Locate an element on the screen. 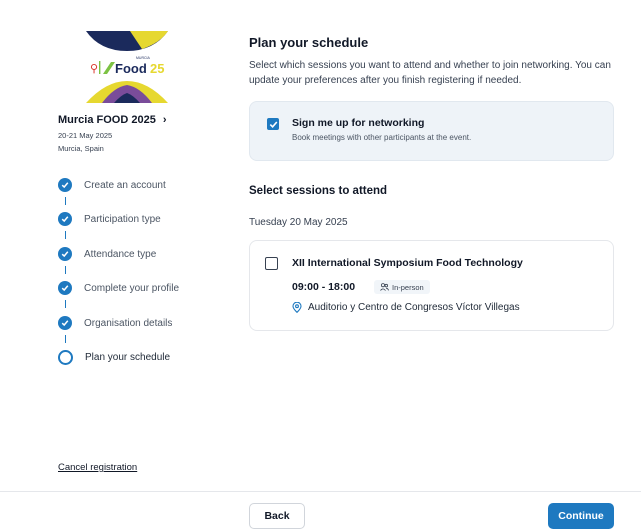 This screenshot has width=641, height=529. step-plan-schedule: Plan your schedule is located at coordinates (114, 357).